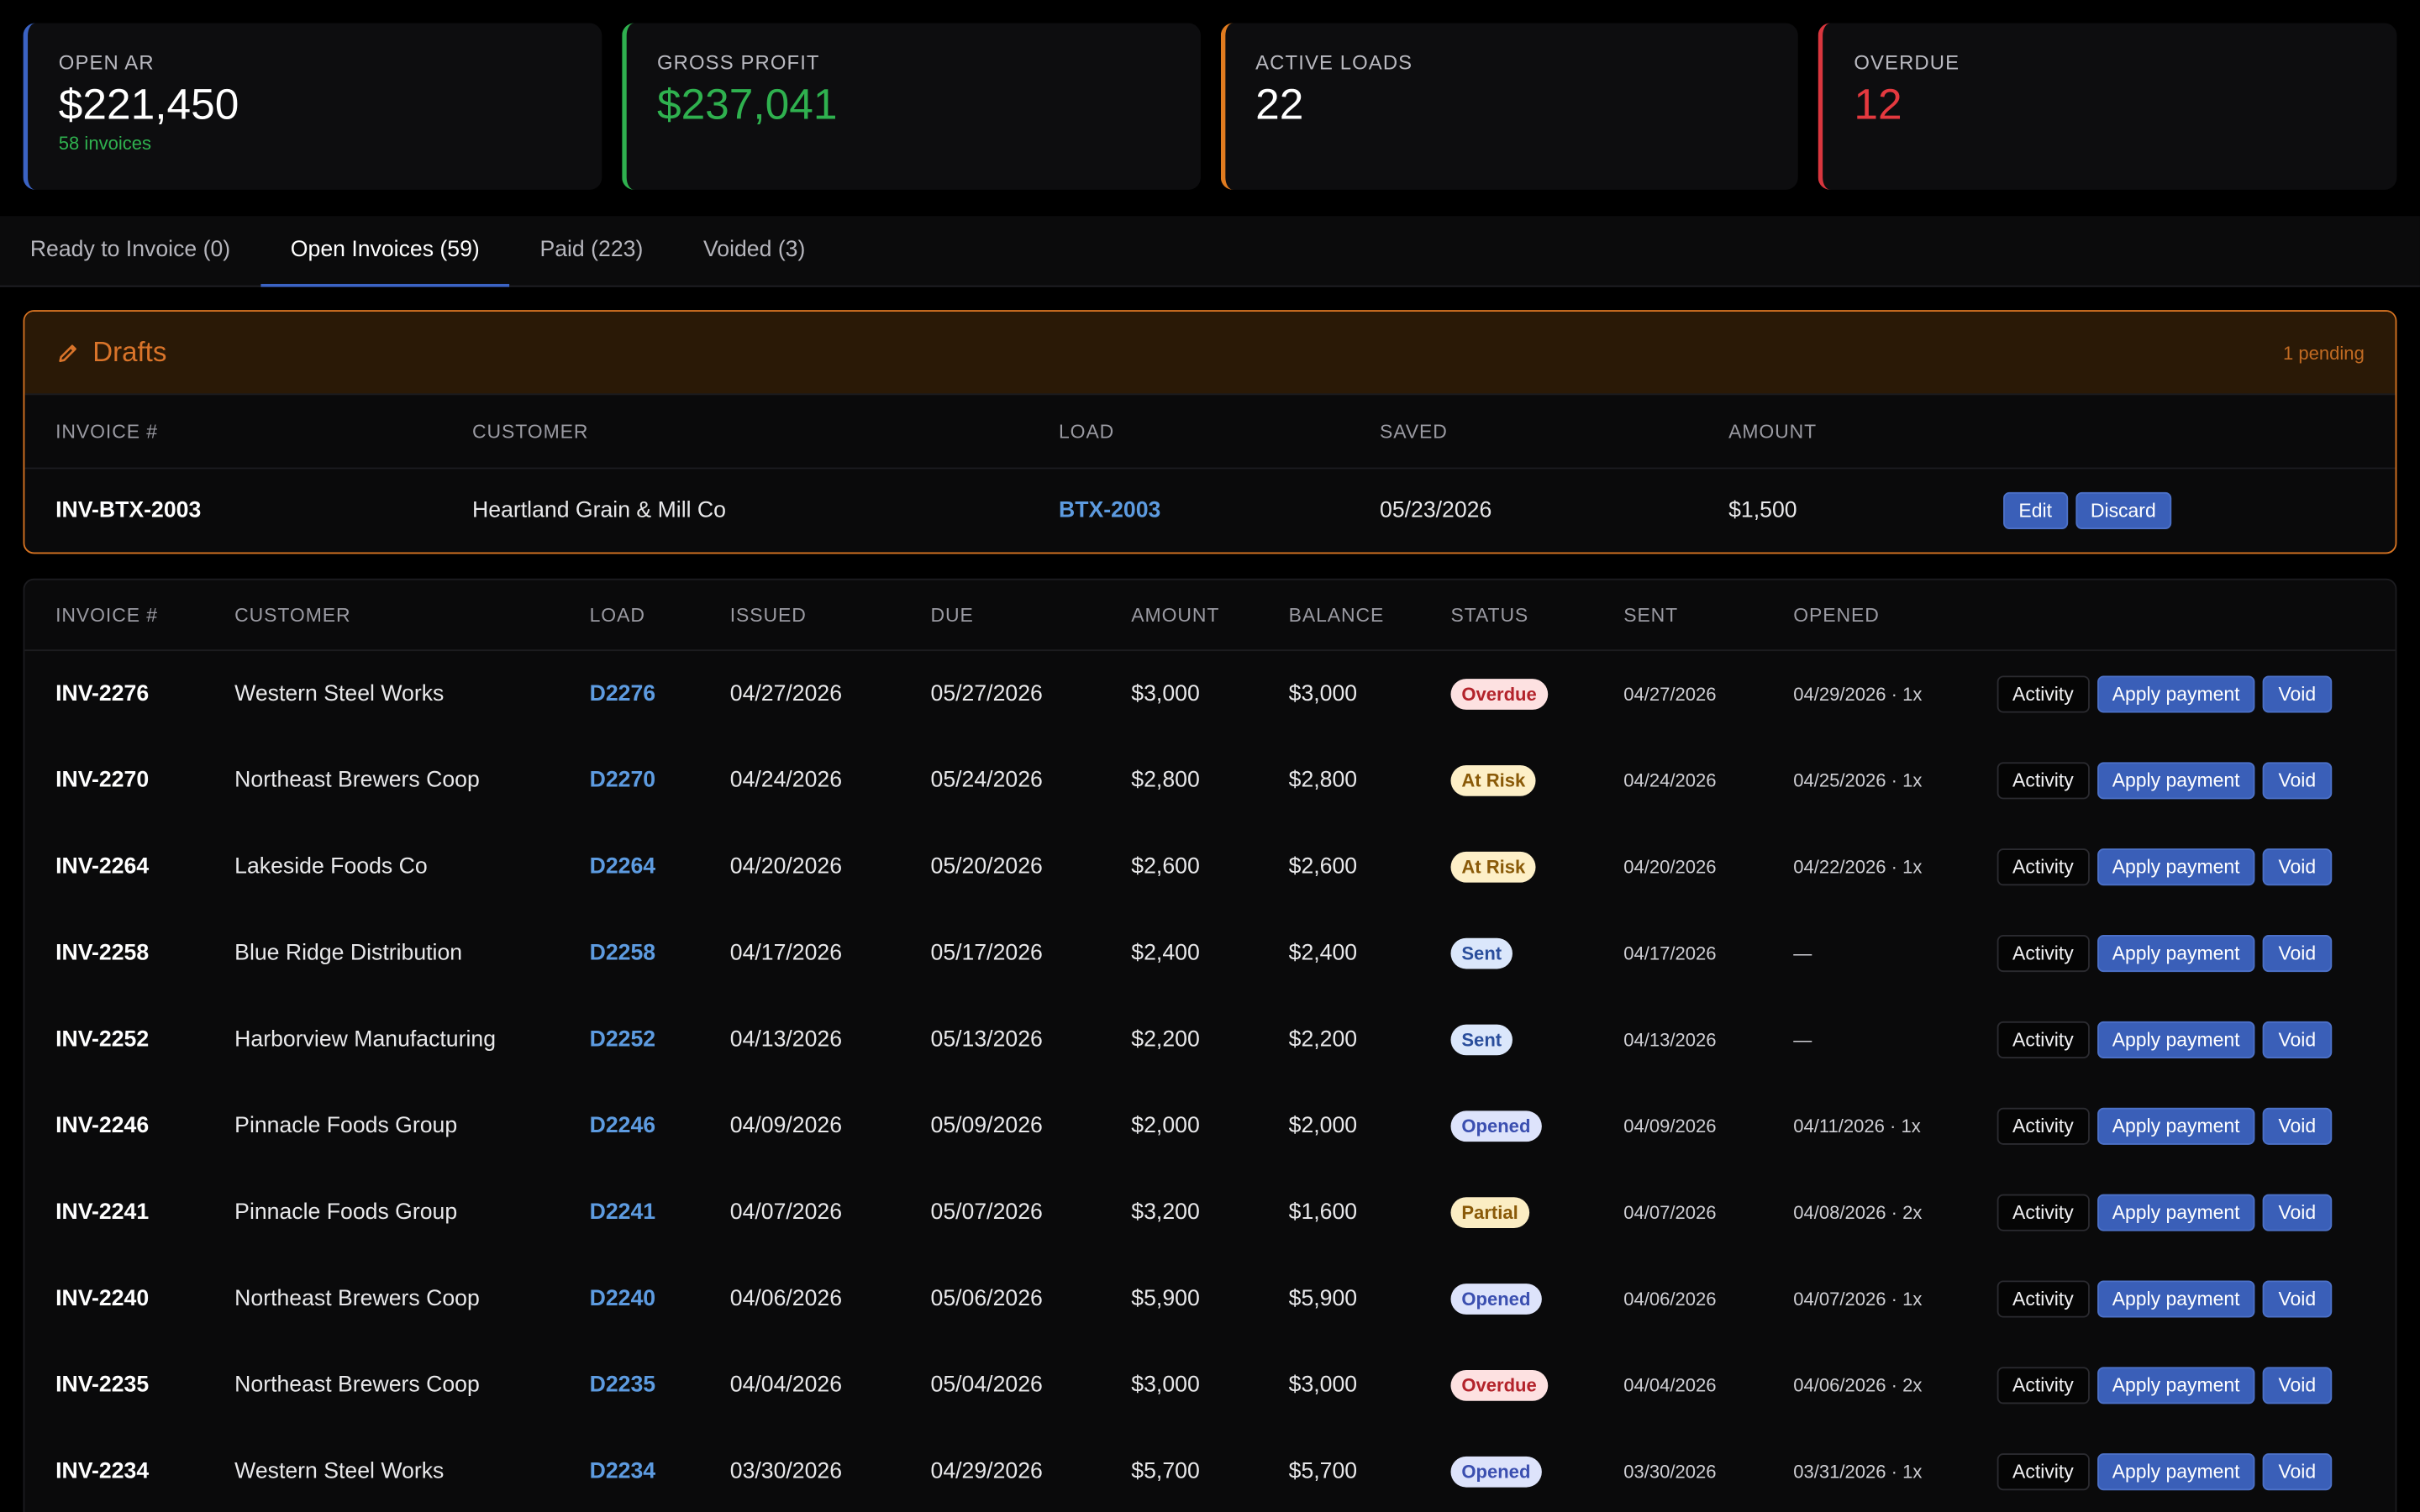 The height and width of the screenshot is (1512, 2420). Describe the element at coordinates (1509, 106) in the screenshot. I see `stat-active-loads: ACTIVE LOADS 22` at that location.